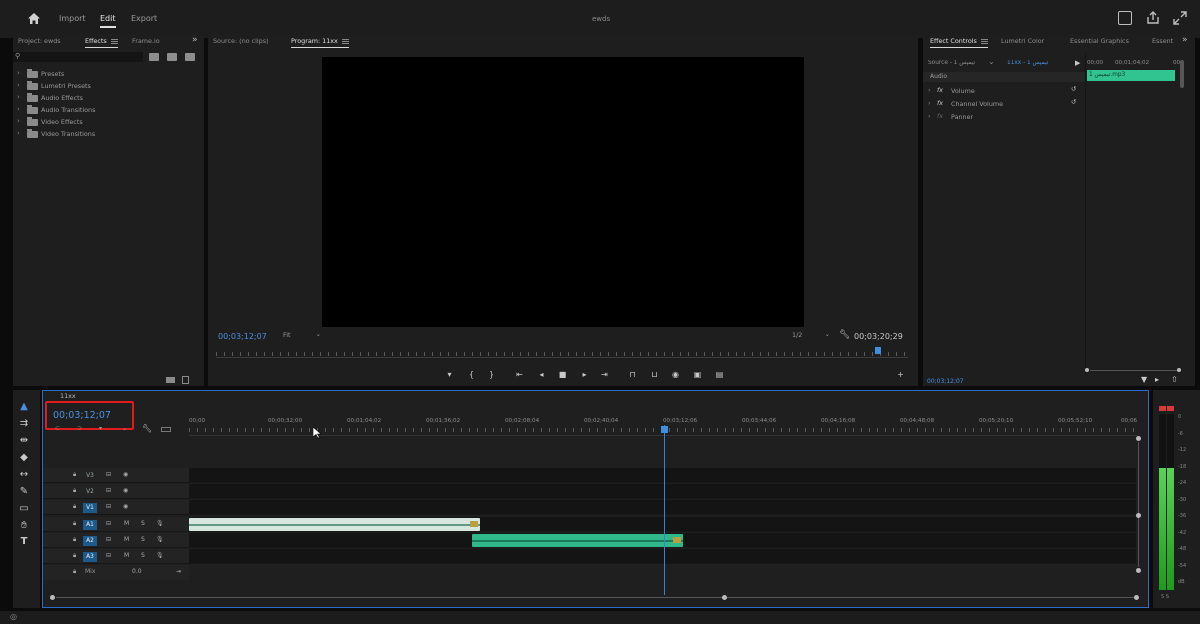  What do you see at coordinates (90, 492) in the screenshot?
I see `track-target-v2: V2` at bounding box center [90, 492].